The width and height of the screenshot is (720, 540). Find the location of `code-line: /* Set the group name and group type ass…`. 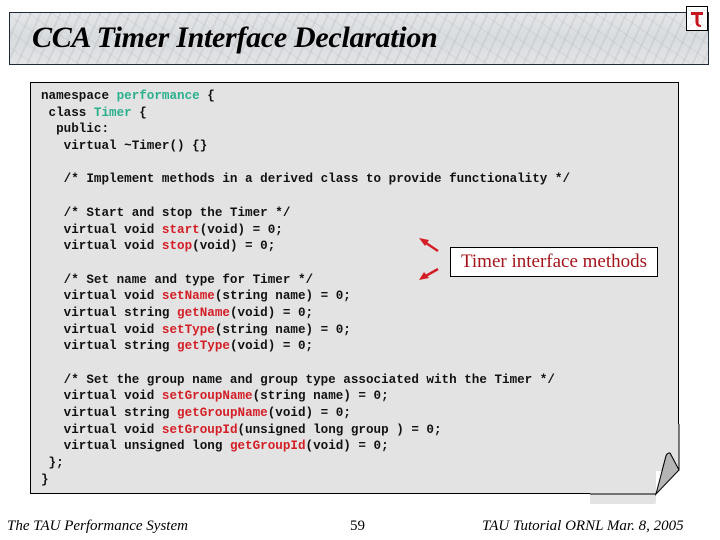

code-line: /* Set the group name and group type ass… is located at coordinates (305, 380).